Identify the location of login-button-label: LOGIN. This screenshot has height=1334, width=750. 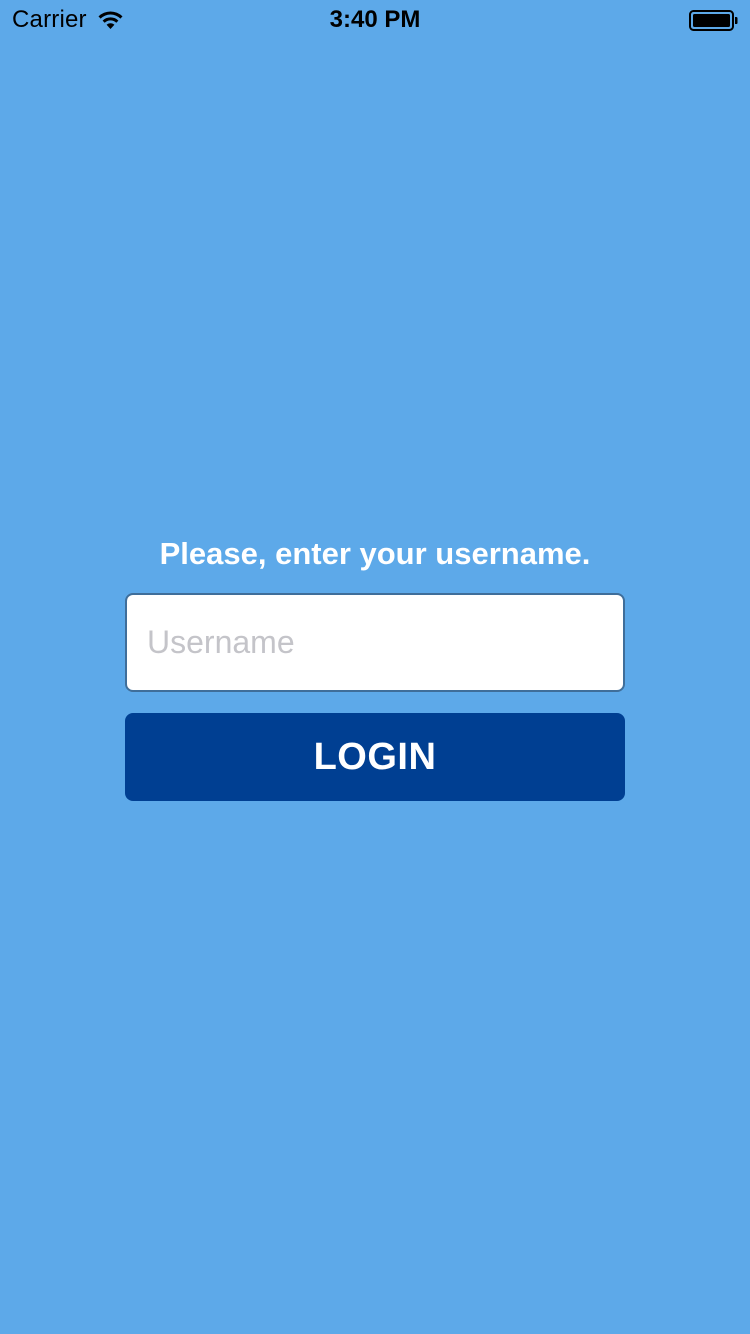
(375, 756).